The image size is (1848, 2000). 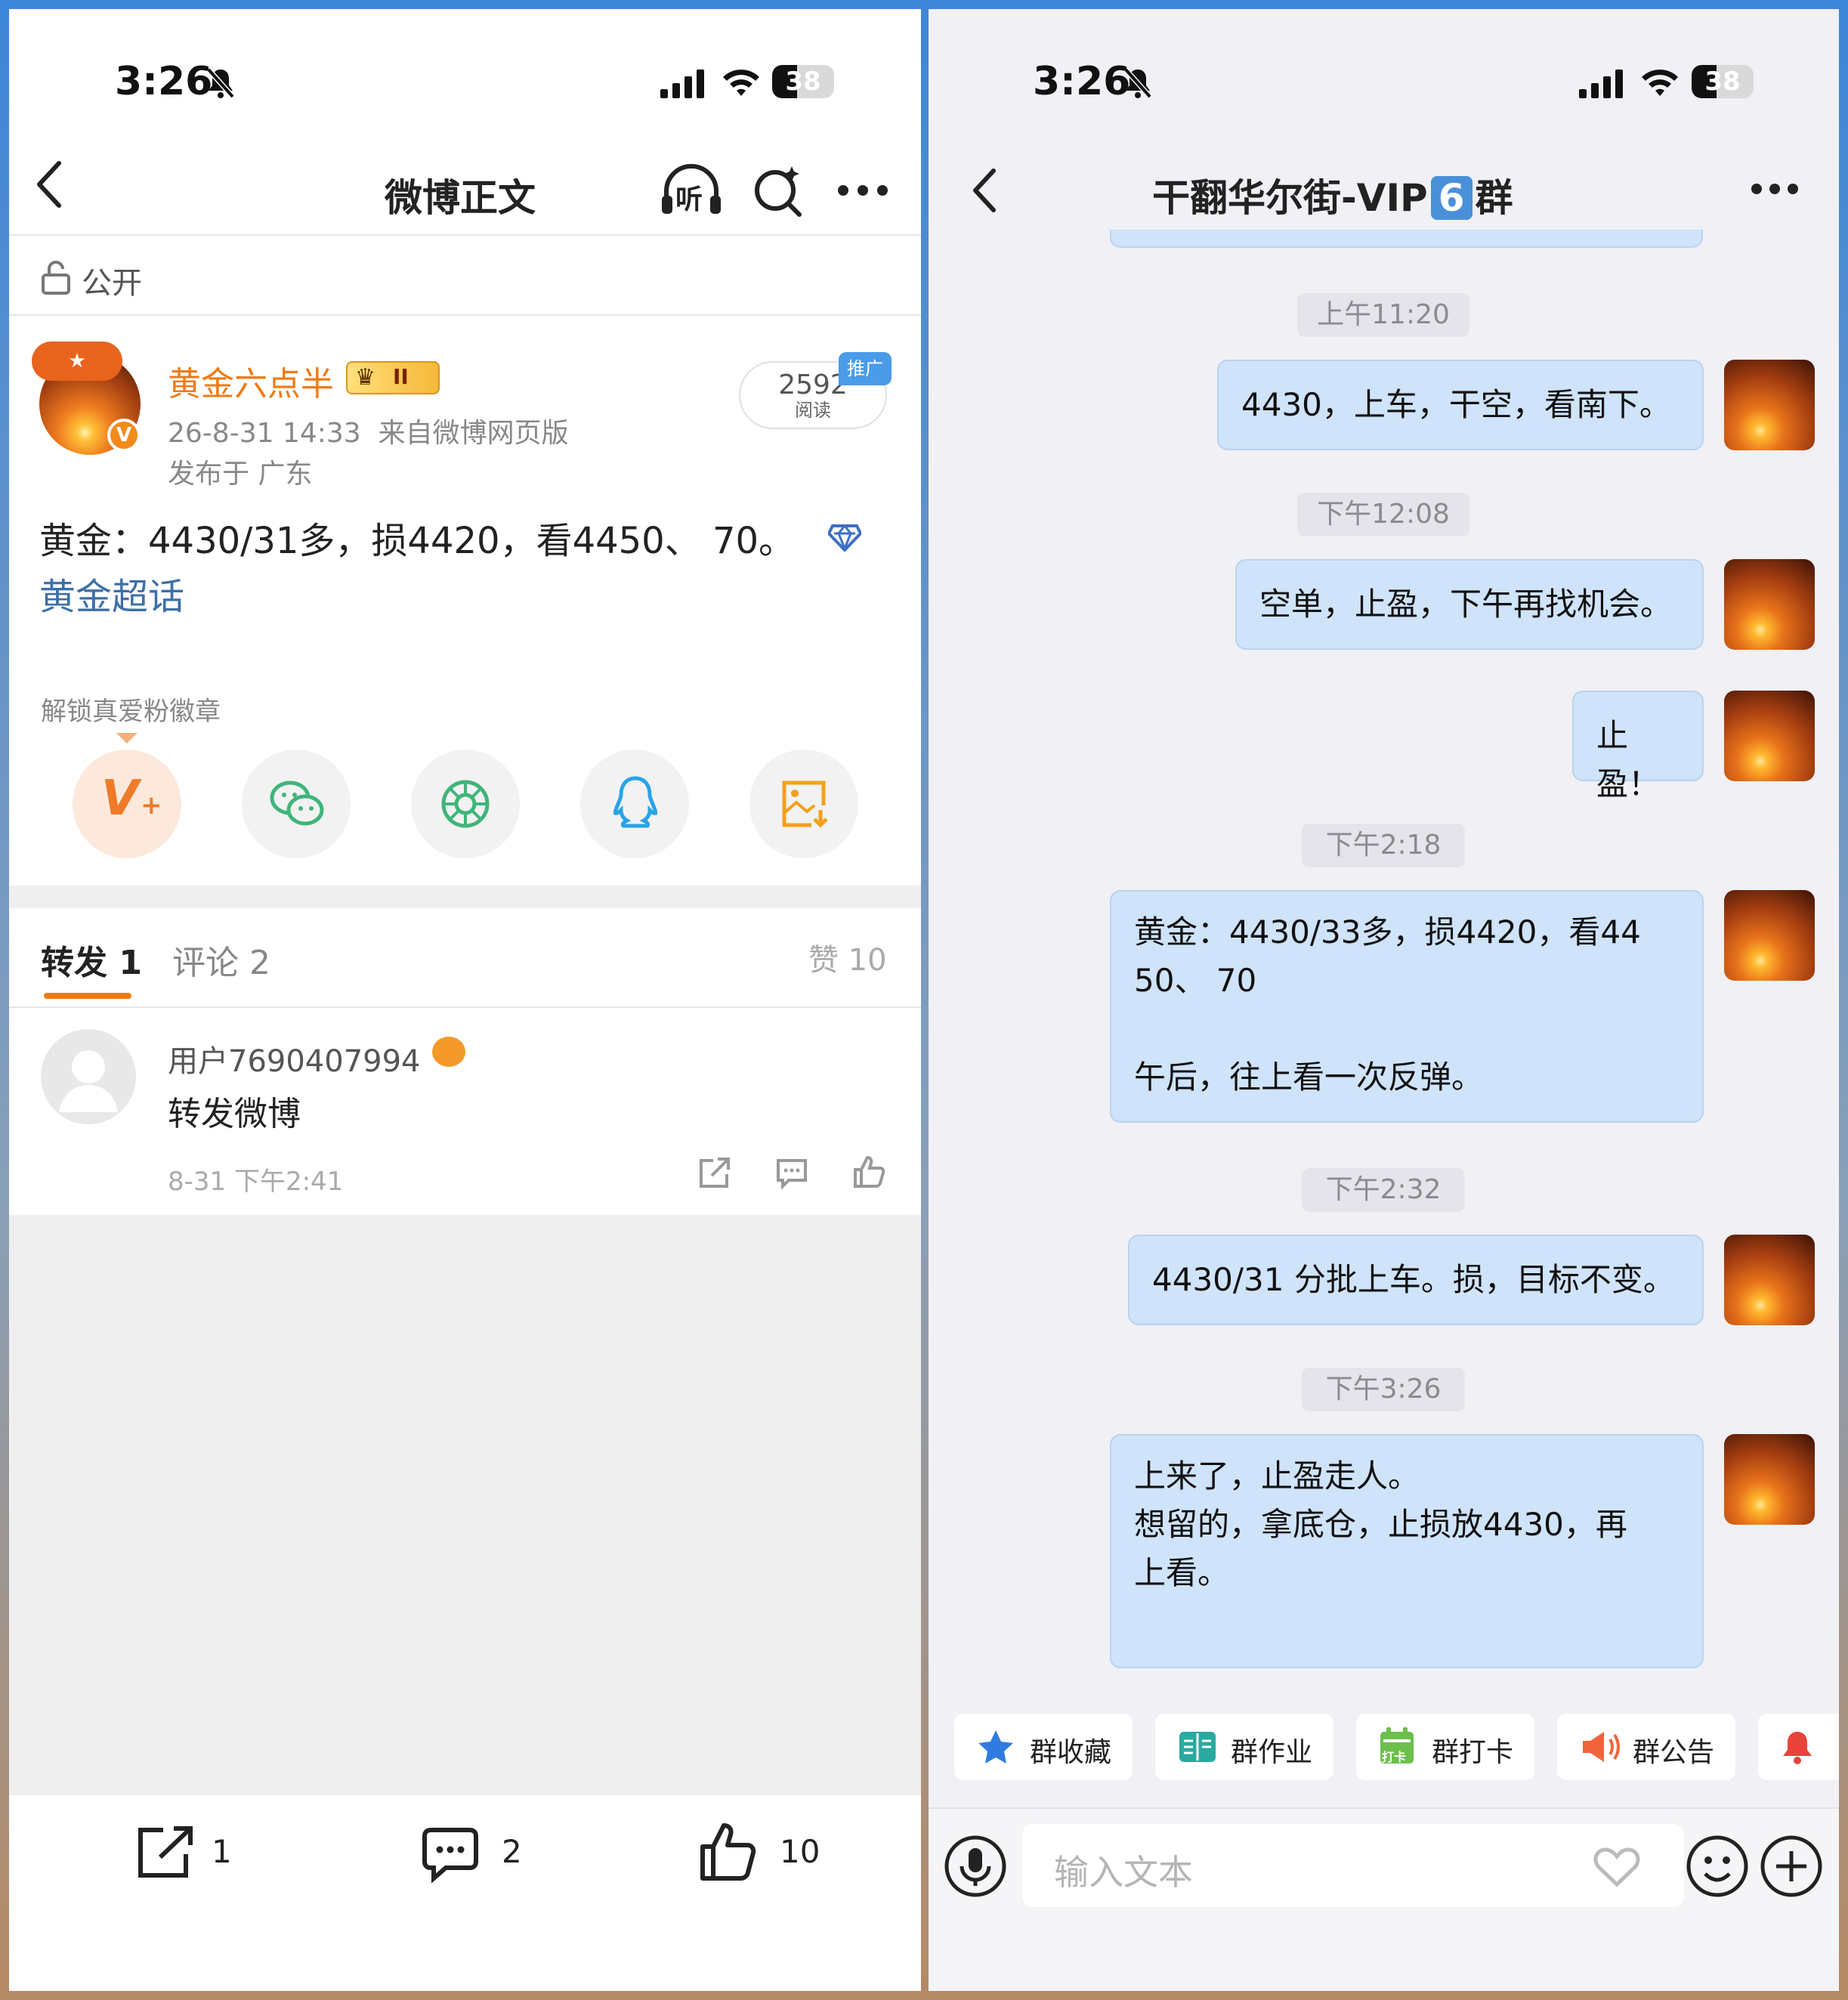 What do you see at coordinates (1244, 1747) in the screenshot?
I see `chip-group-homework: 群作业` at bounding box center [1244, 1747].